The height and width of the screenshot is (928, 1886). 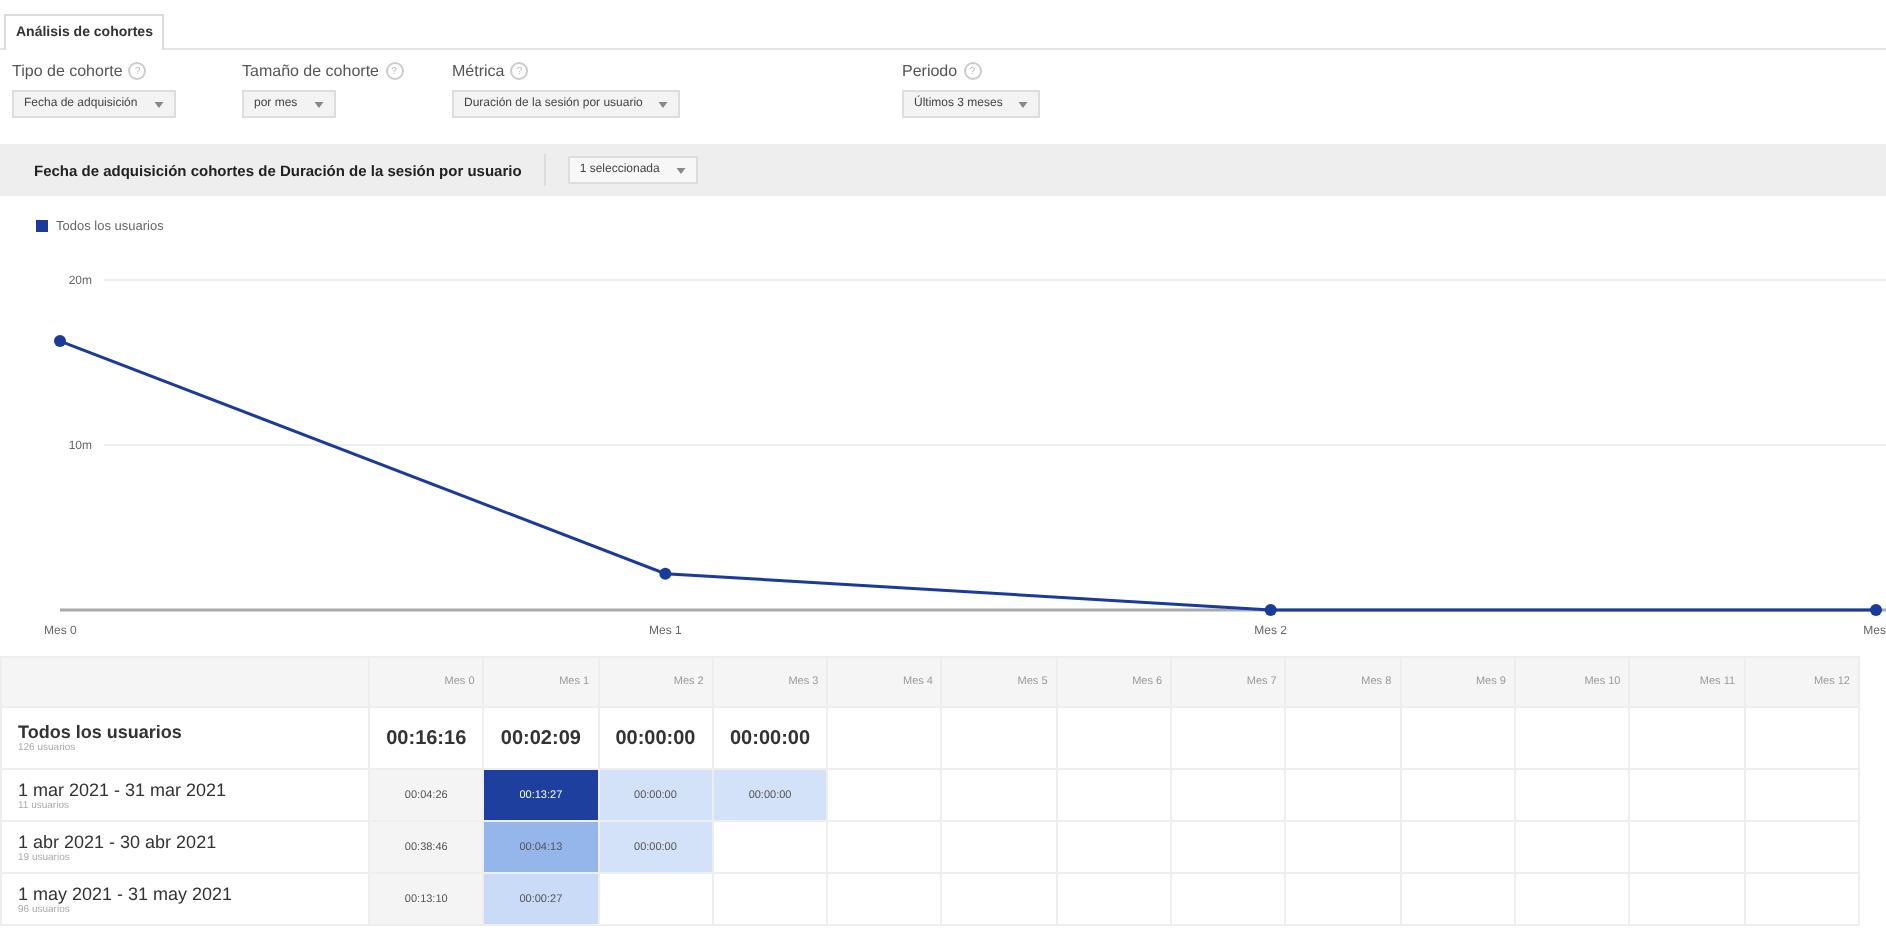 What do you see at coordinates (930, 71) in the screenshot?
I see `filter-label: Periodo` at bounding box center [930, 71].